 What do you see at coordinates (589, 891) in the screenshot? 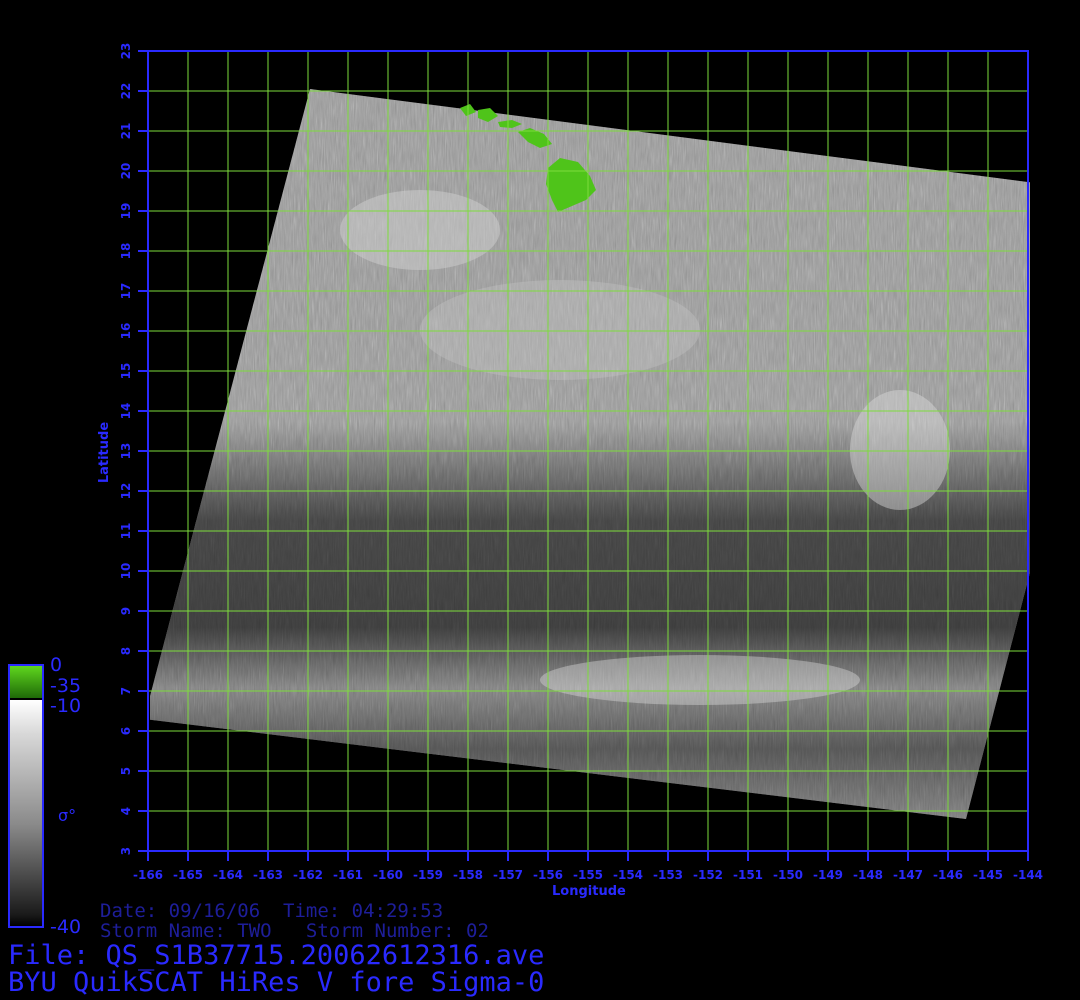
I see `x-axis-title: Longitude` at bounding box center [589, 891].